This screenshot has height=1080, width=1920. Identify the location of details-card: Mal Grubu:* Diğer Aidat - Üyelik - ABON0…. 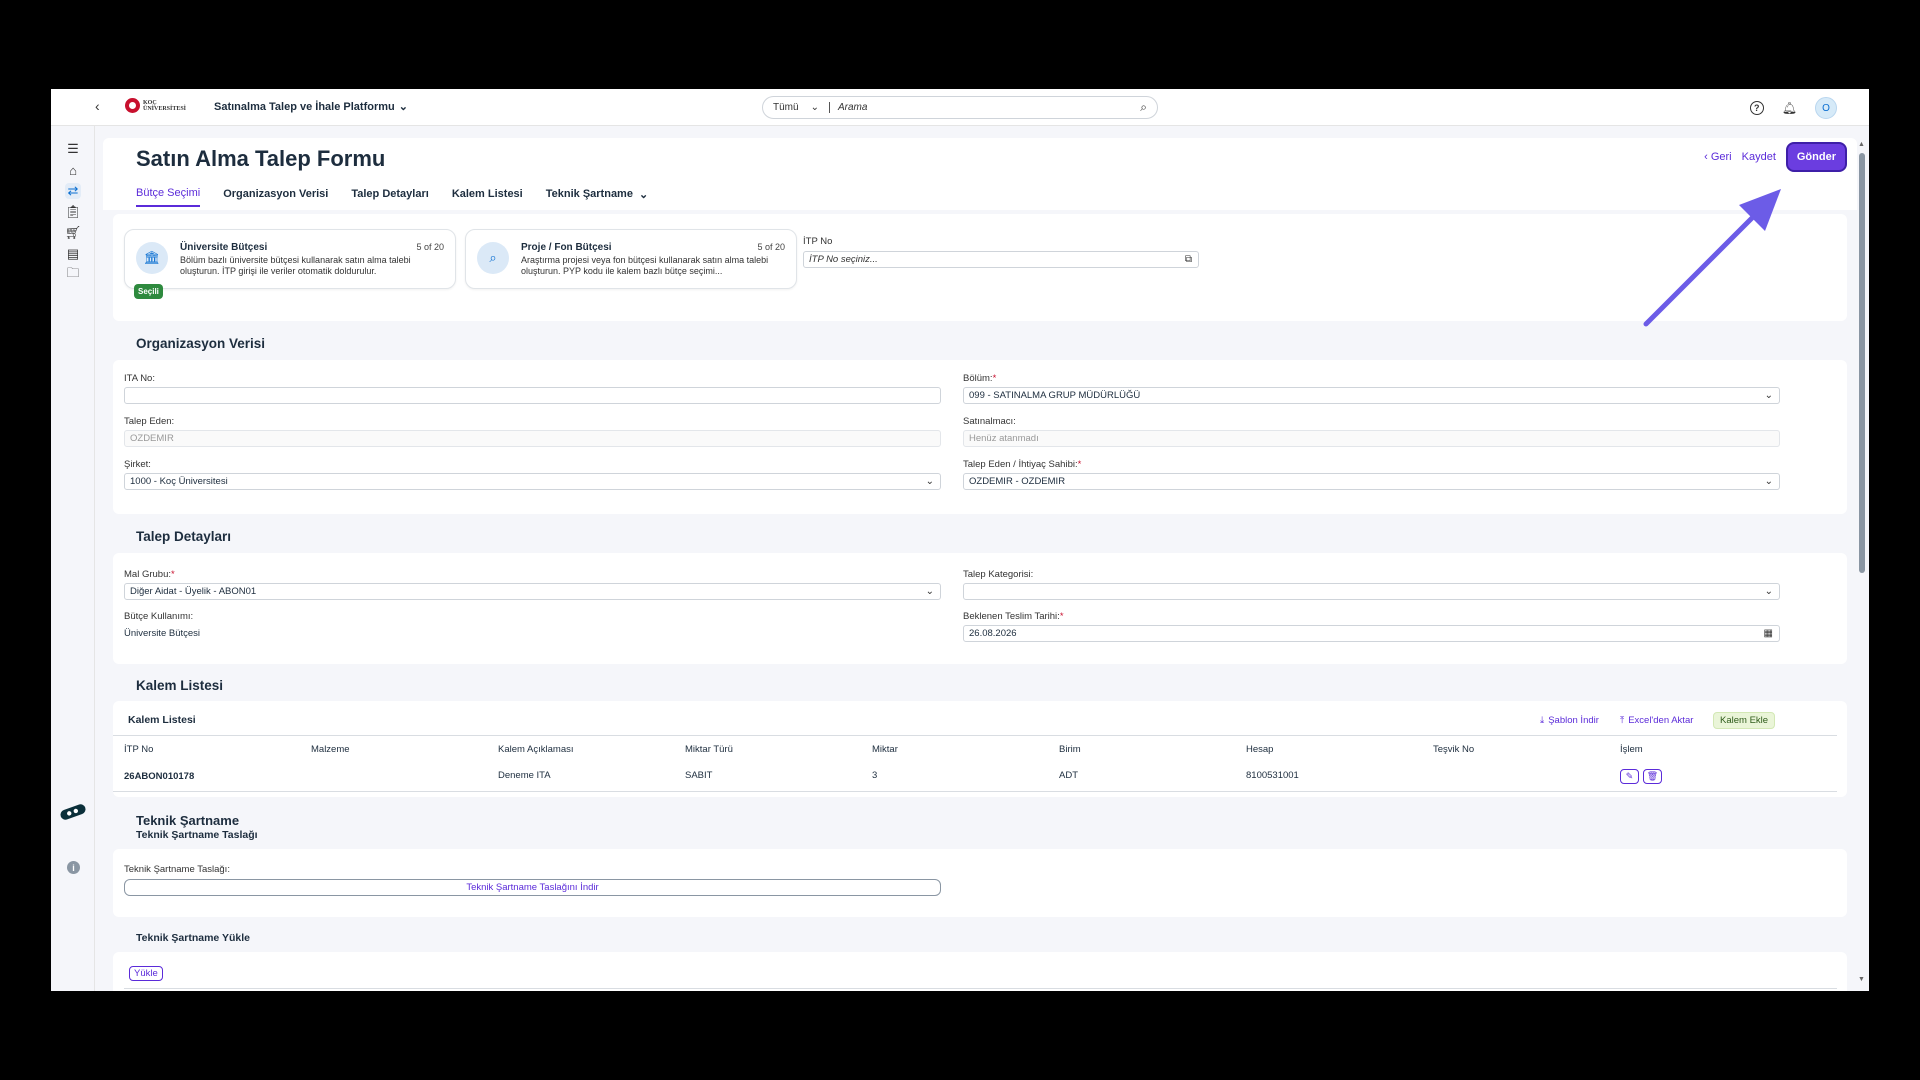
(980, 608).